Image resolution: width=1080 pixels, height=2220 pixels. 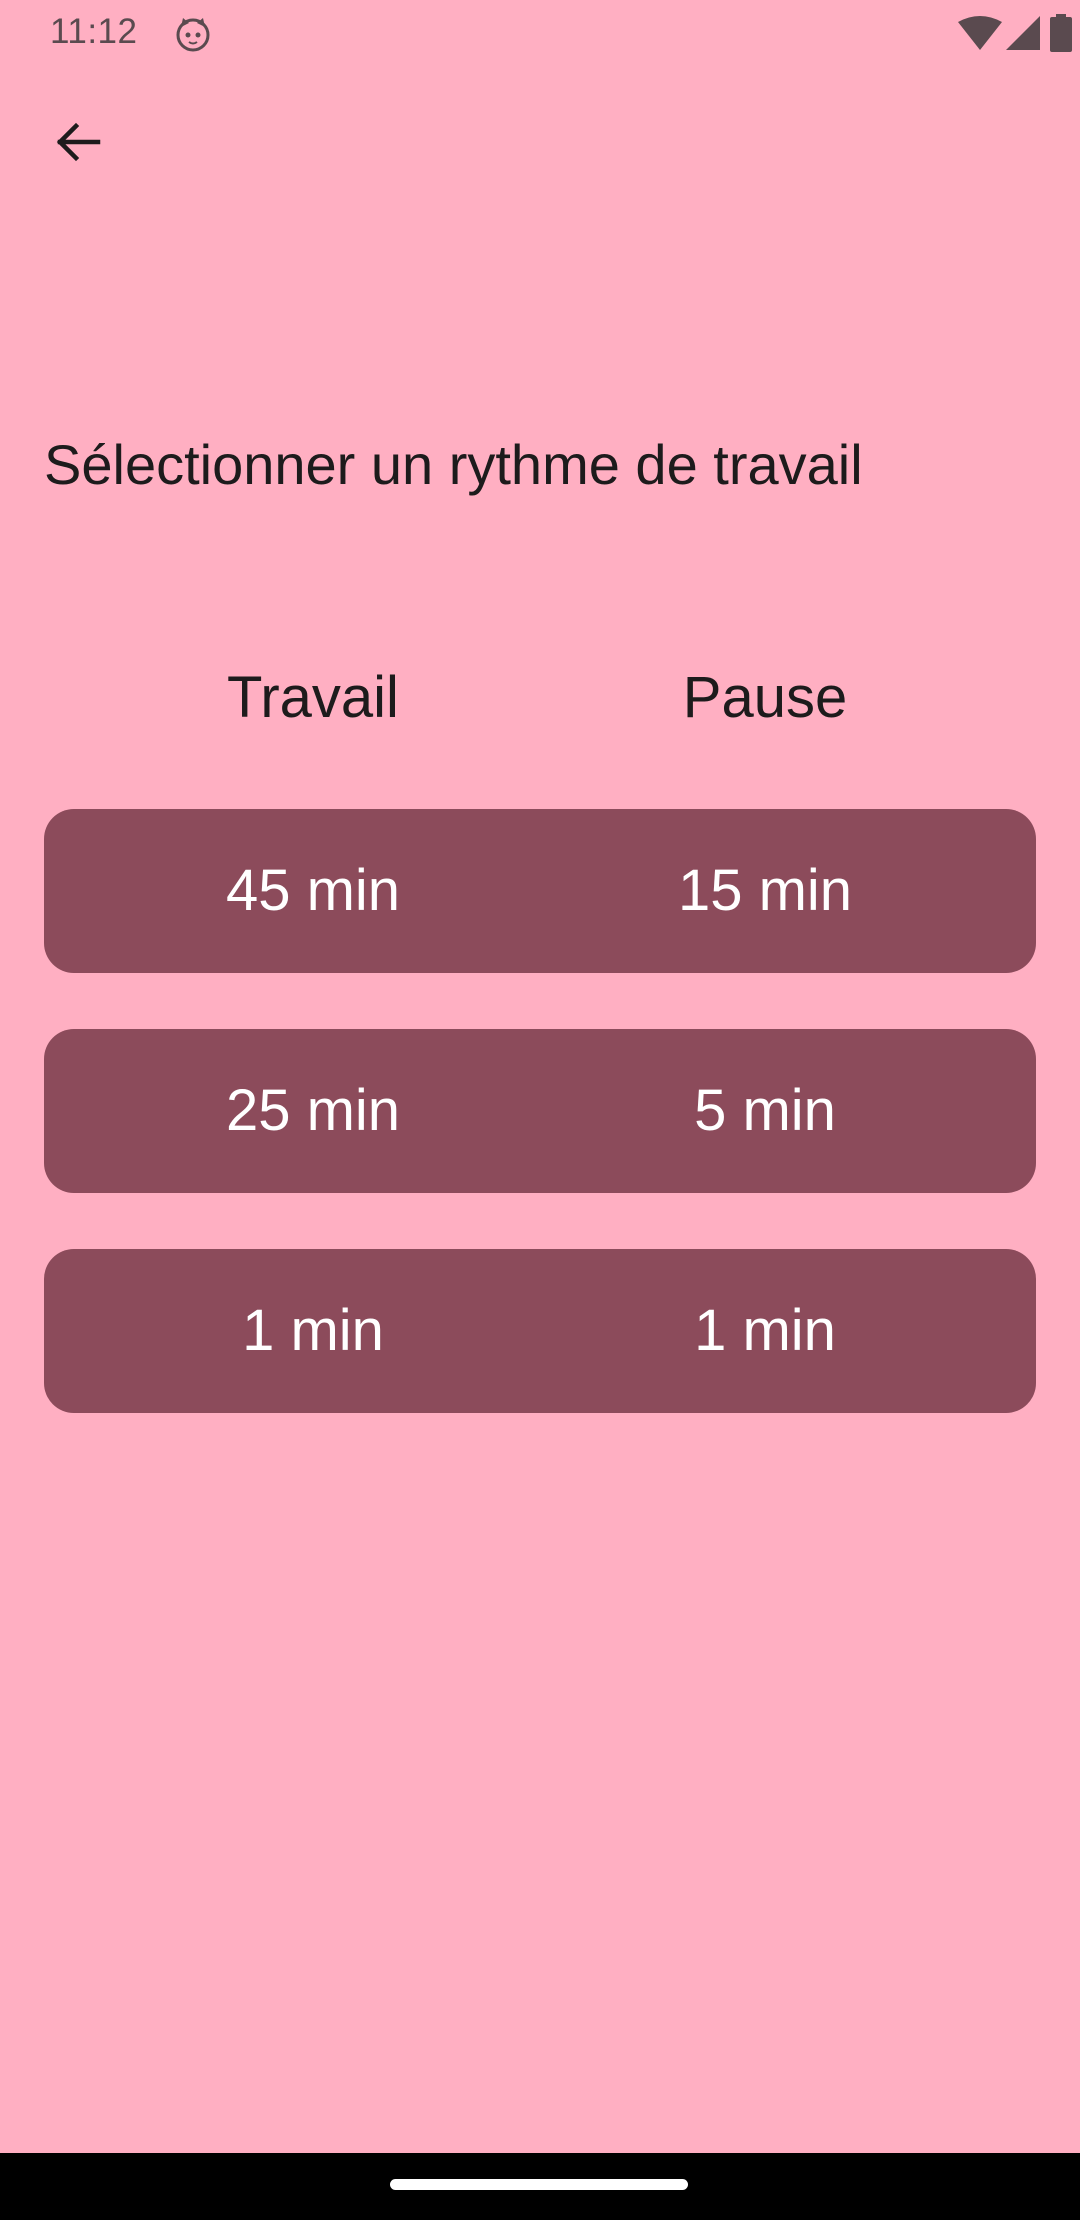 What do you see at coordinates (765, 1110) in the screenshot?
I see `rhythm-pause-duration: 5 min` at bounding box center [765, 1110].